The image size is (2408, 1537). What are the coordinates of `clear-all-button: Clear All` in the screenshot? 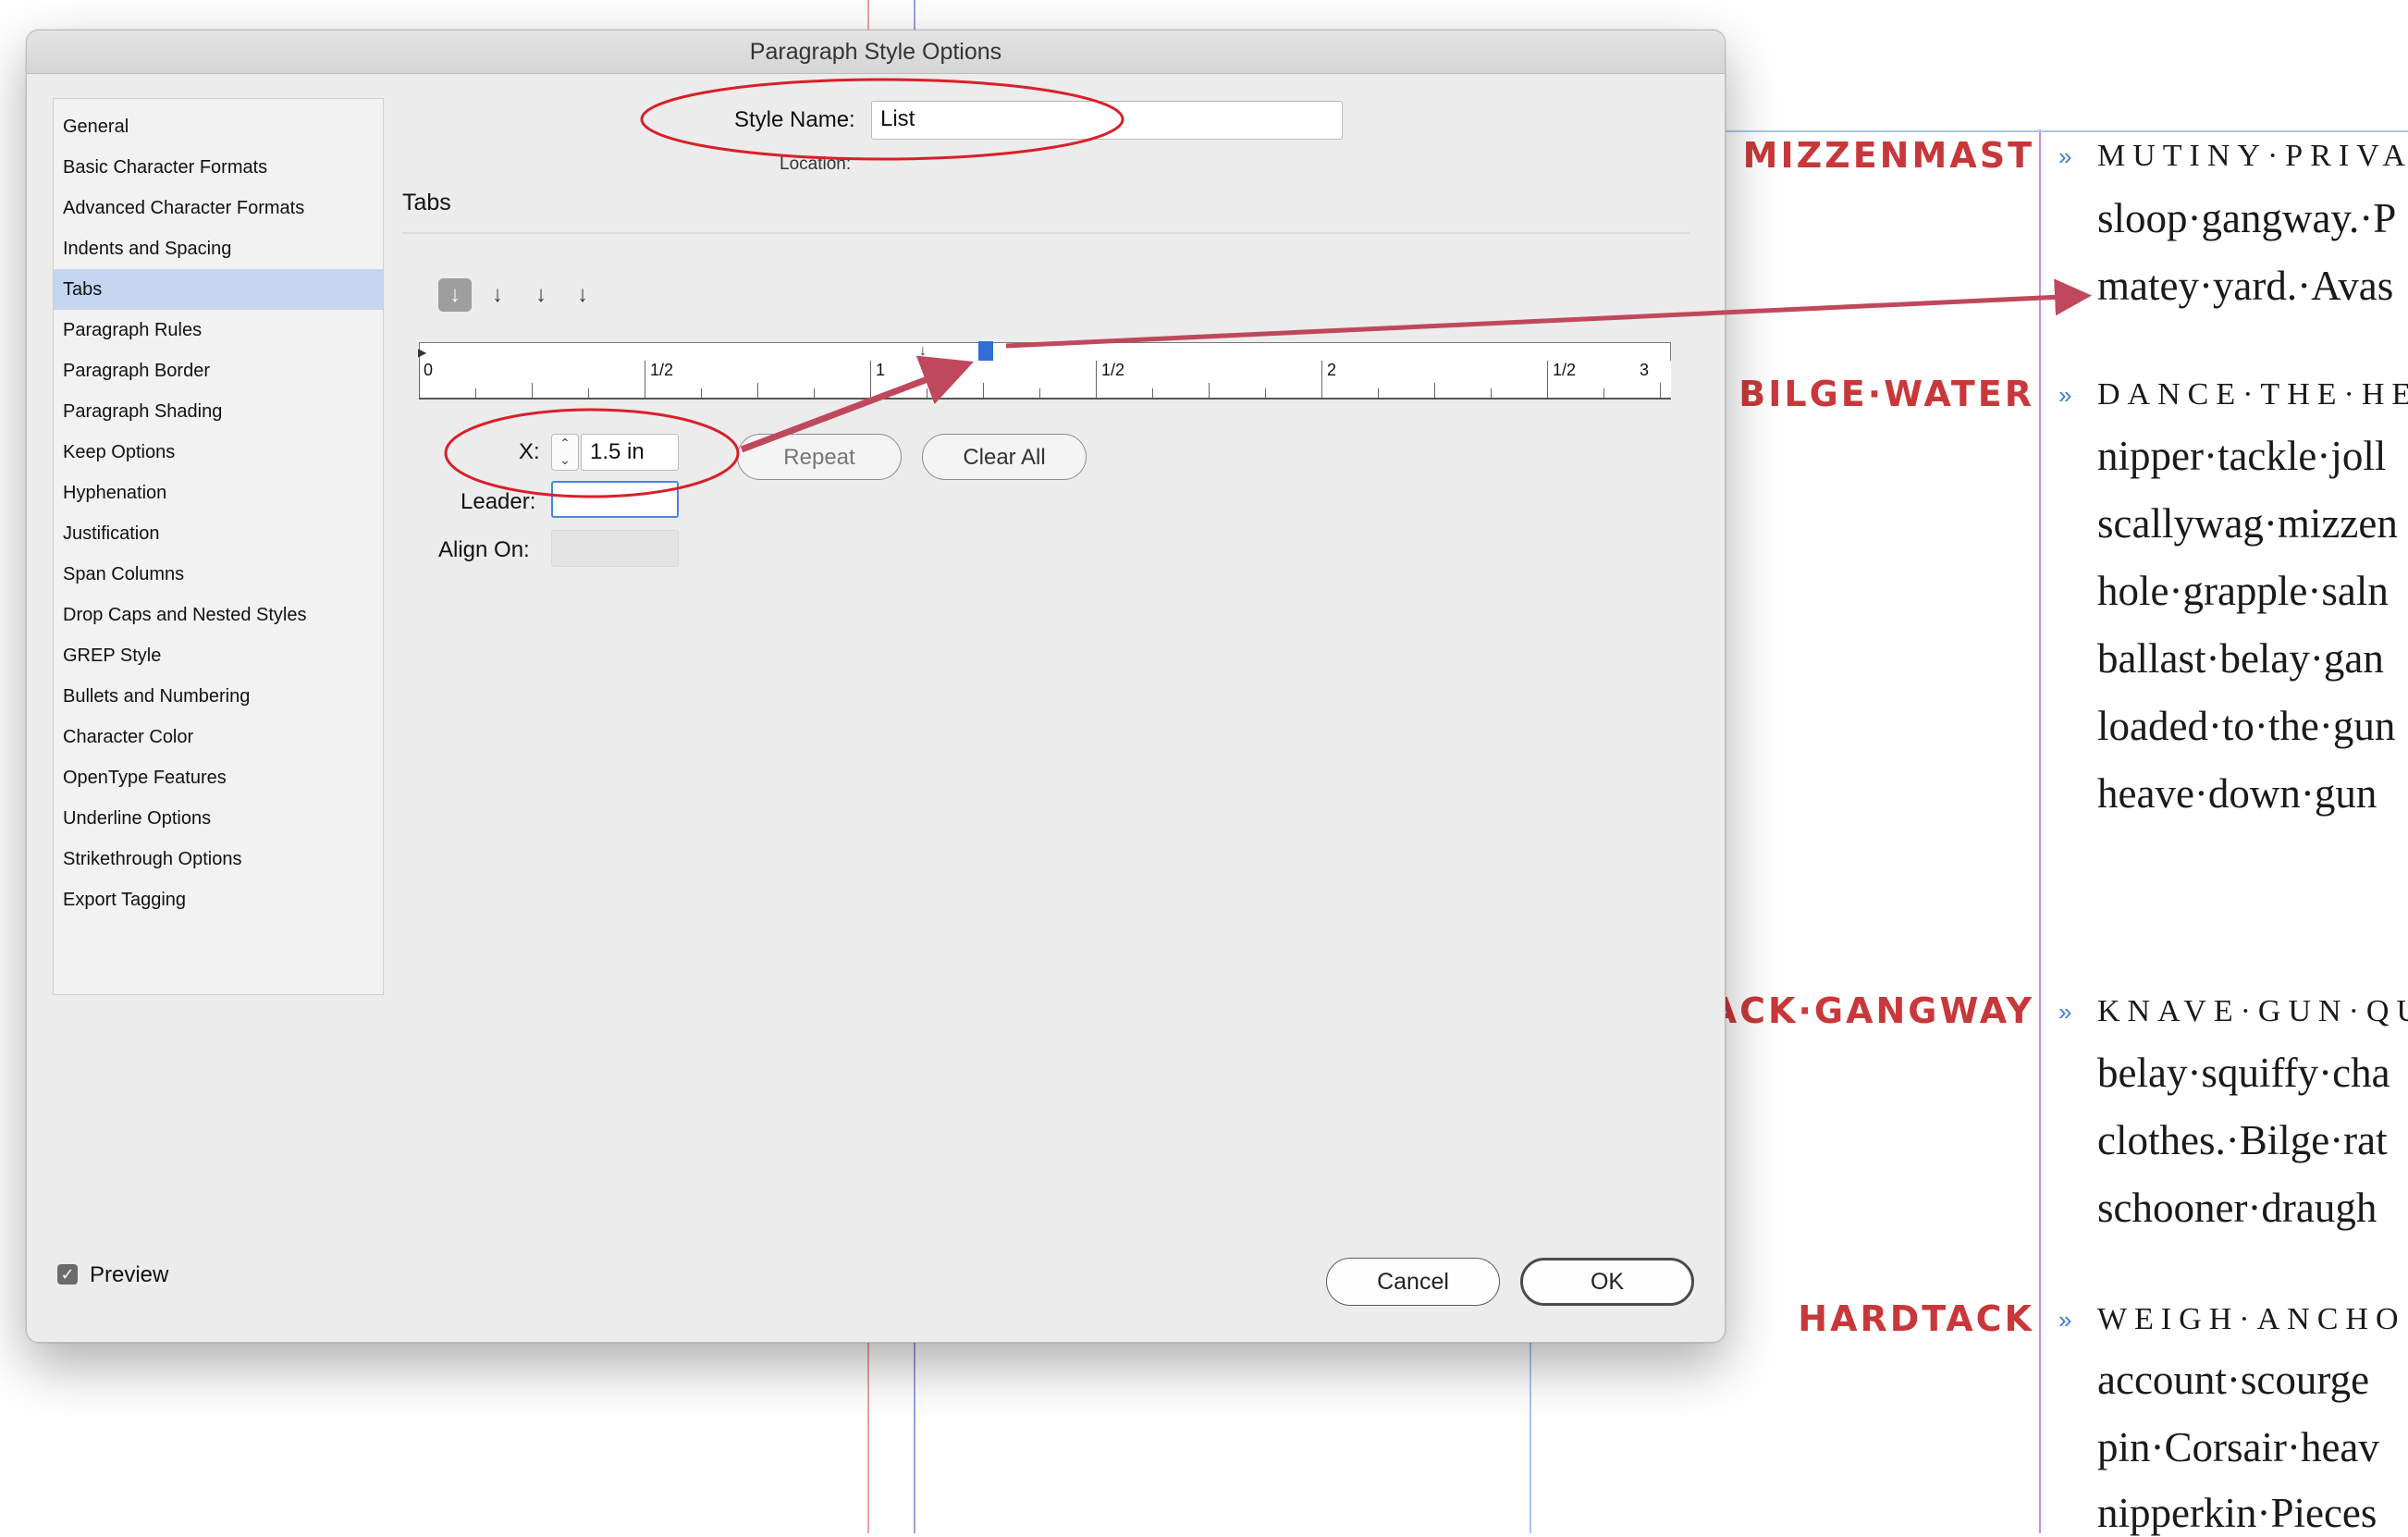 It's located at (1004, 457).